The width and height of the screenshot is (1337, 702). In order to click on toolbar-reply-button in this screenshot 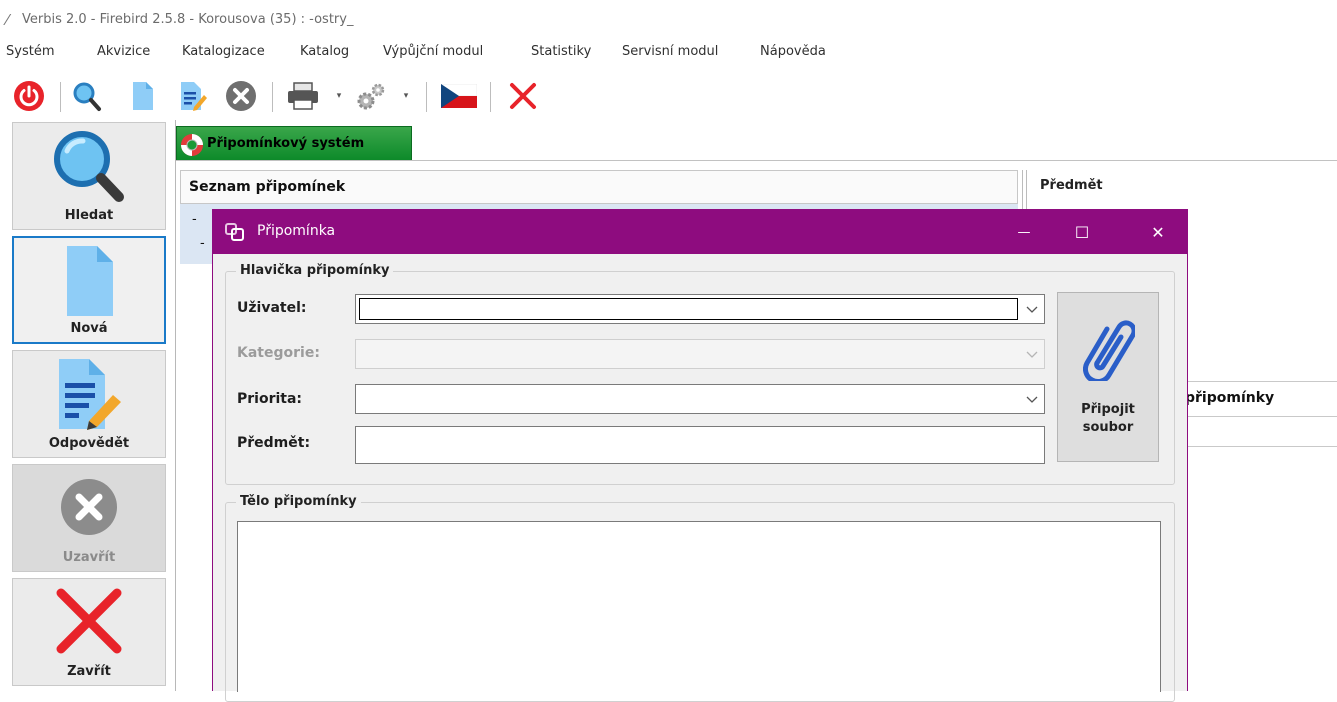, I will do `click(193, 96)`.